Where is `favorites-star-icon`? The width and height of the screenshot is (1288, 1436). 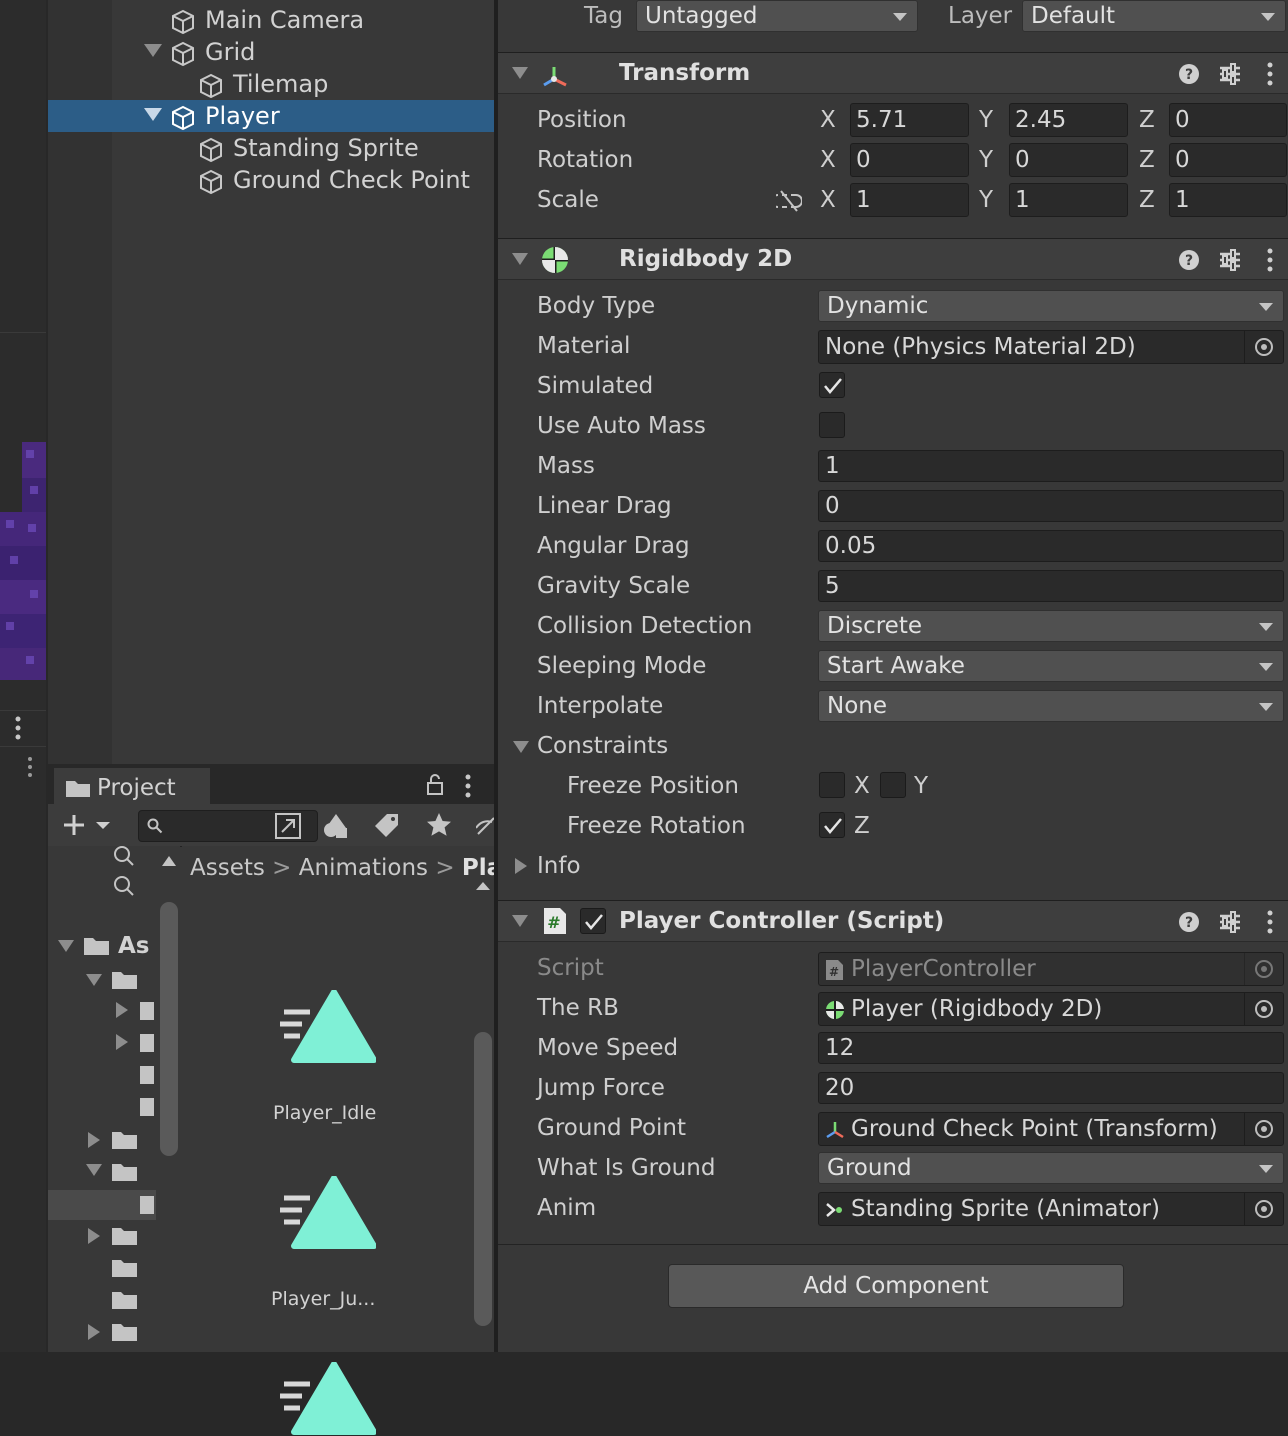 favorites-star-icon is located at coordinates (439, 825).